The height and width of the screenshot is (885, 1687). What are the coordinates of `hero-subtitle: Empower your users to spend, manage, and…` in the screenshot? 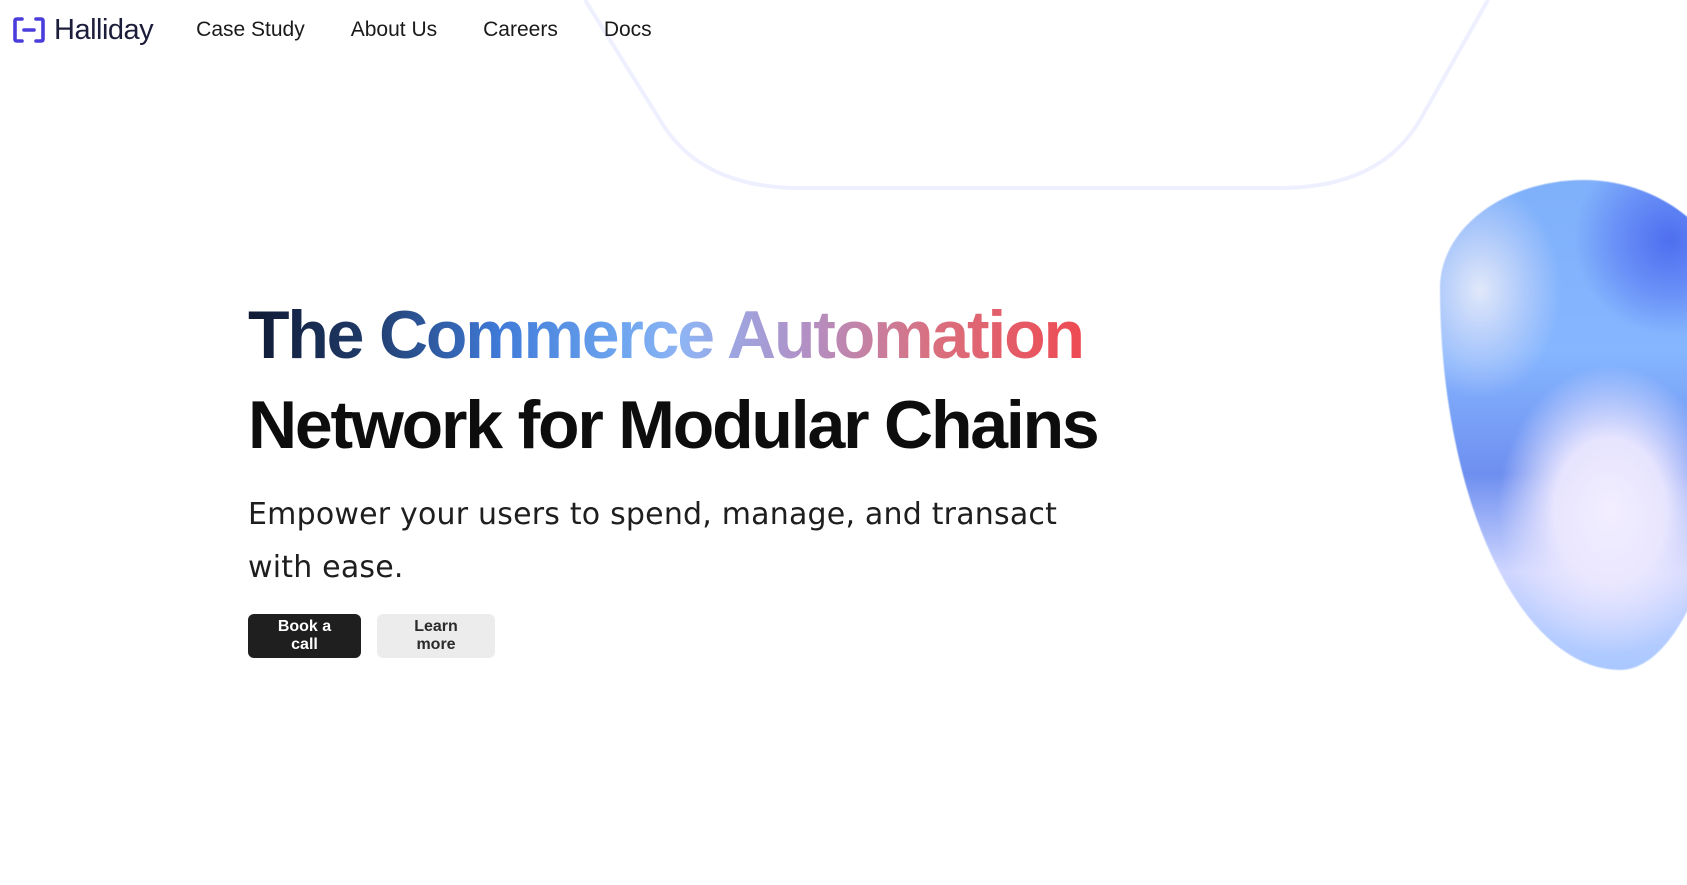 It's located at (653, 541).